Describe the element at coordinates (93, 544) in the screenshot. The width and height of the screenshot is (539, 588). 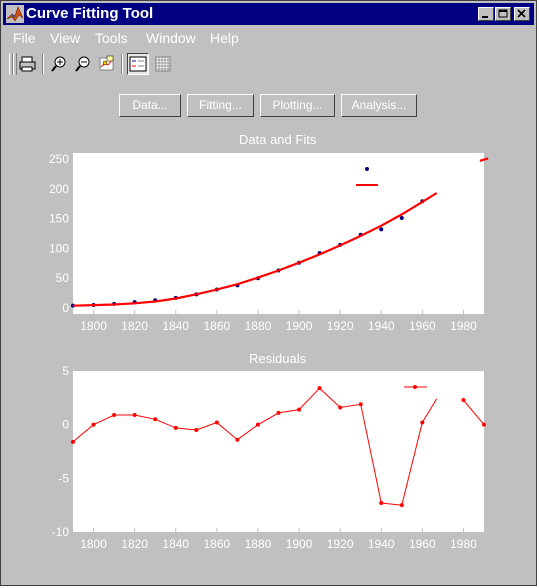
I see `residuals-x-tick-label: 1800` at that location.